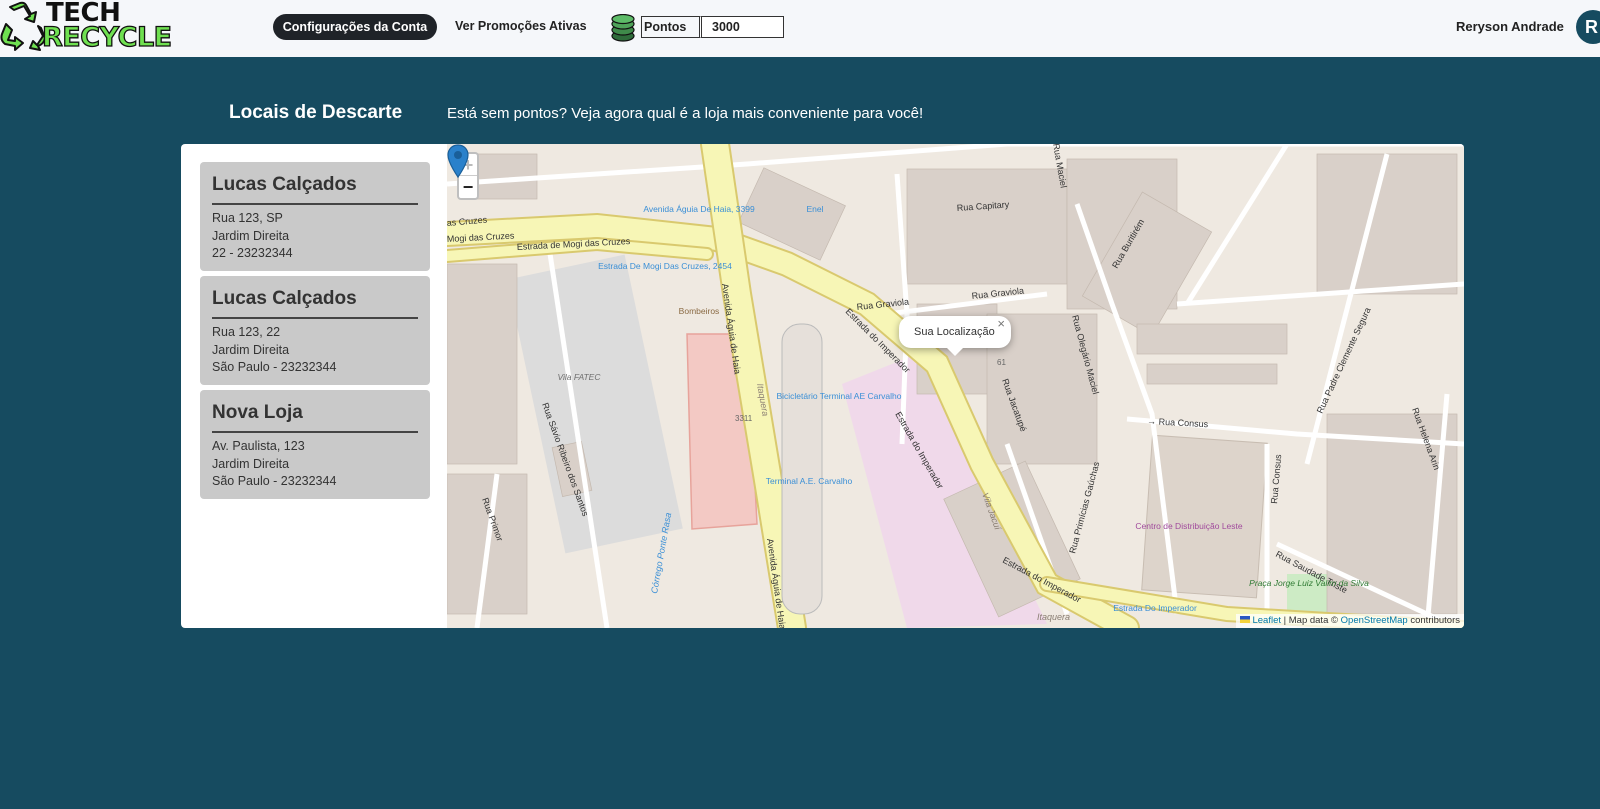 The width and height of the screenshot is (1600, 809). Describe the element at coordinates (106, 37) in the screenshot. I see `logo-text-recycle: RECYCLE` at that location.